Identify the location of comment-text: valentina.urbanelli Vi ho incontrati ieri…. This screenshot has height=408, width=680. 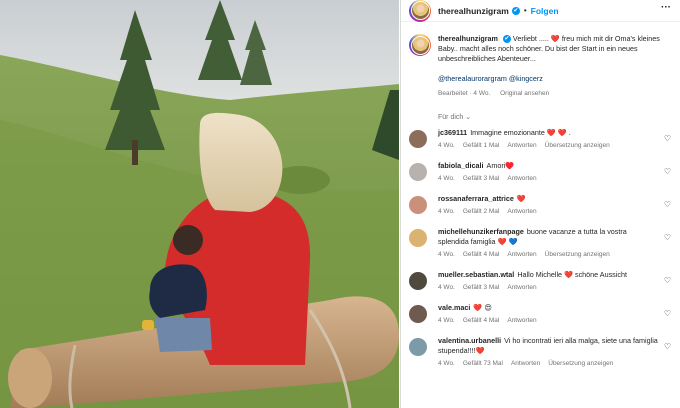
(548, 346).